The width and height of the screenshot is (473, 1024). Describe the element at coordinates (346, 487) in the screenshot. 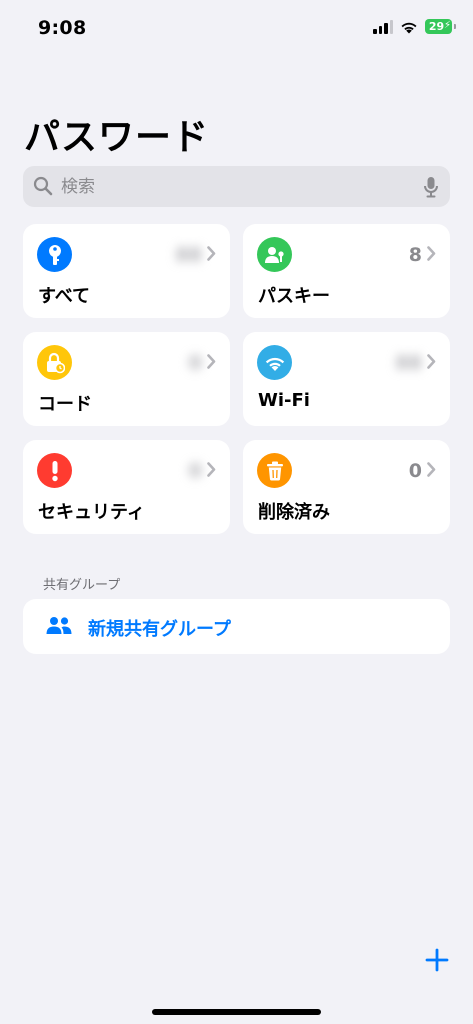

I see `category-card-deleted: 0 削除済み` at that location.